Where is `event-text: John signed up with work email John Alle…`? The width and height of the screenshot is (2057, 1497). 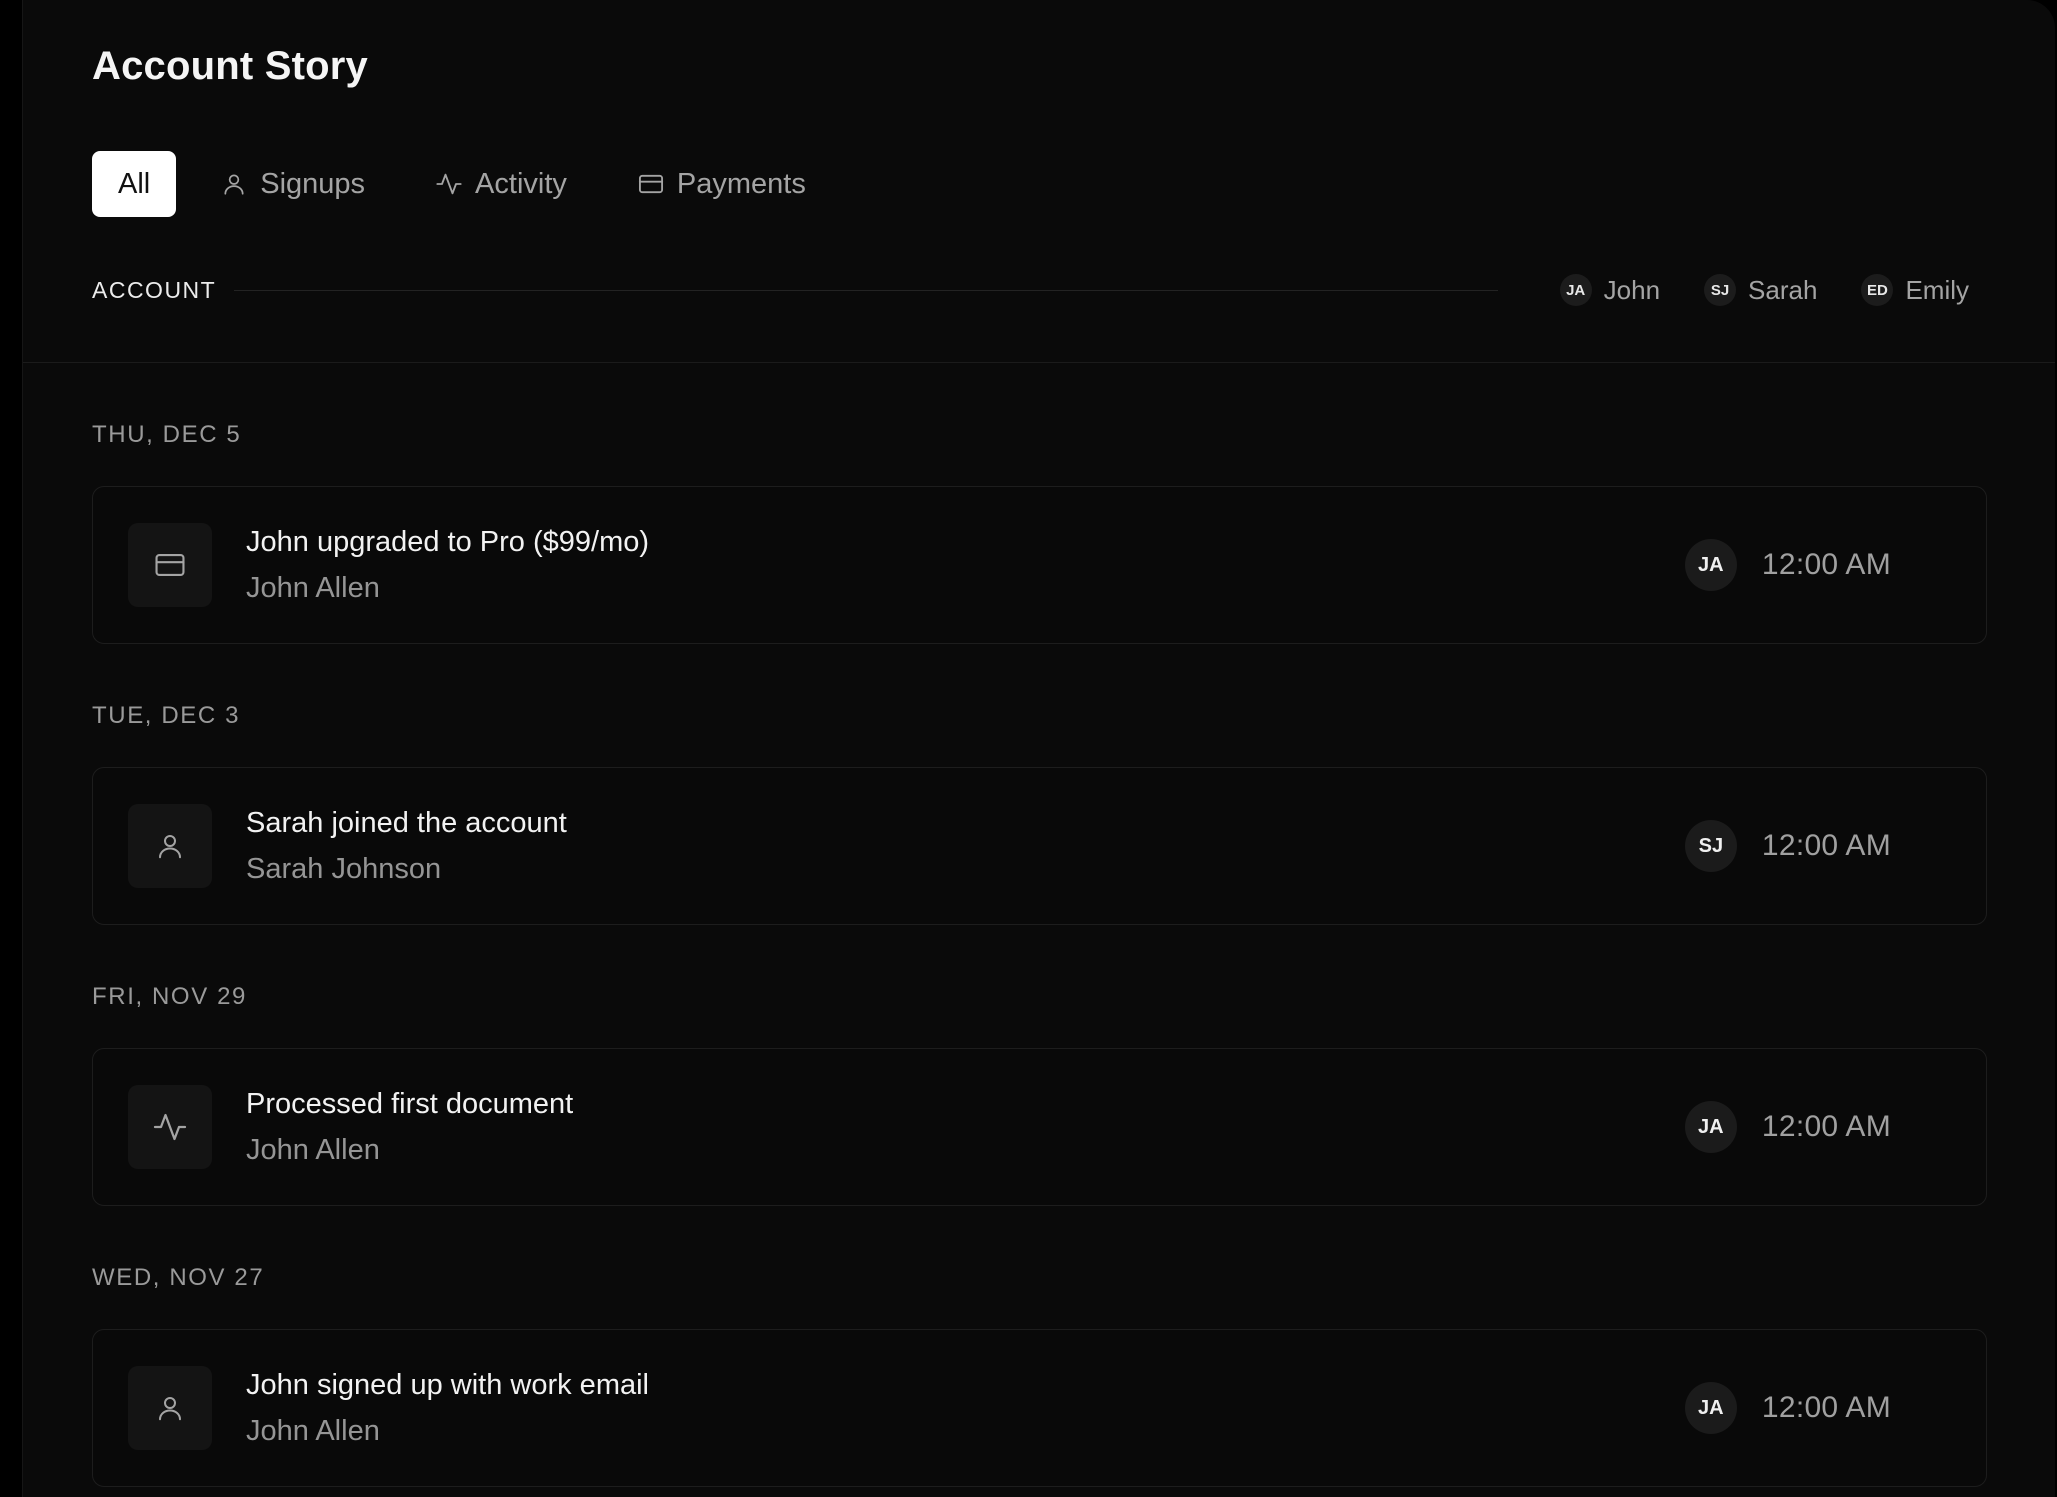 event-text: John signed up with work email John Alle… is located at coordinates (447, 1408).